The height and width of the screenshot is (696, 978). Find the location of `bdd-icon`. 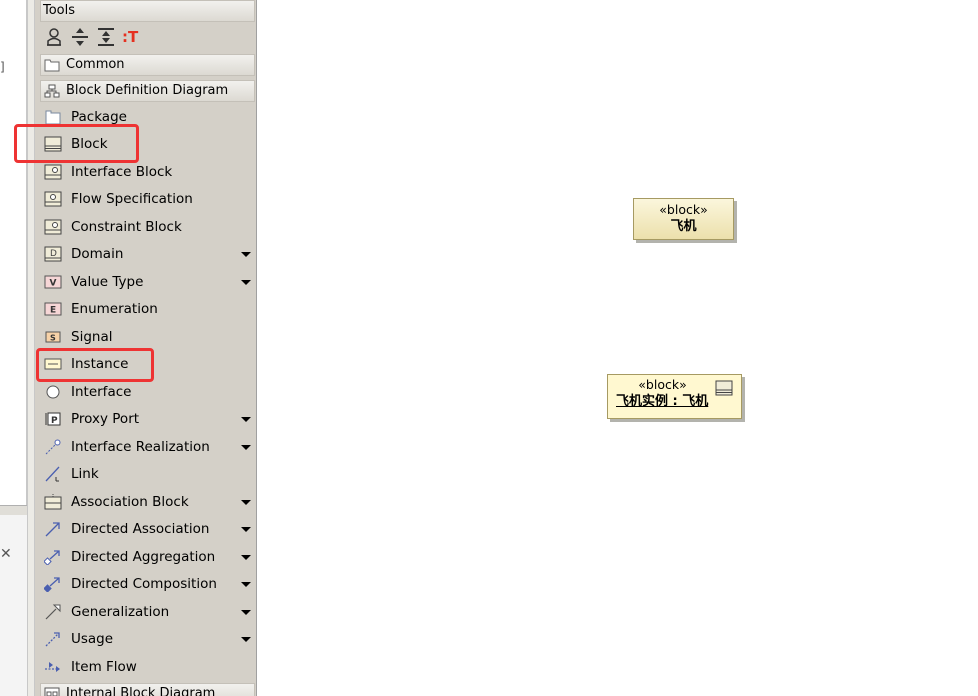

bdd-icon is located at coordinates (52, 91).